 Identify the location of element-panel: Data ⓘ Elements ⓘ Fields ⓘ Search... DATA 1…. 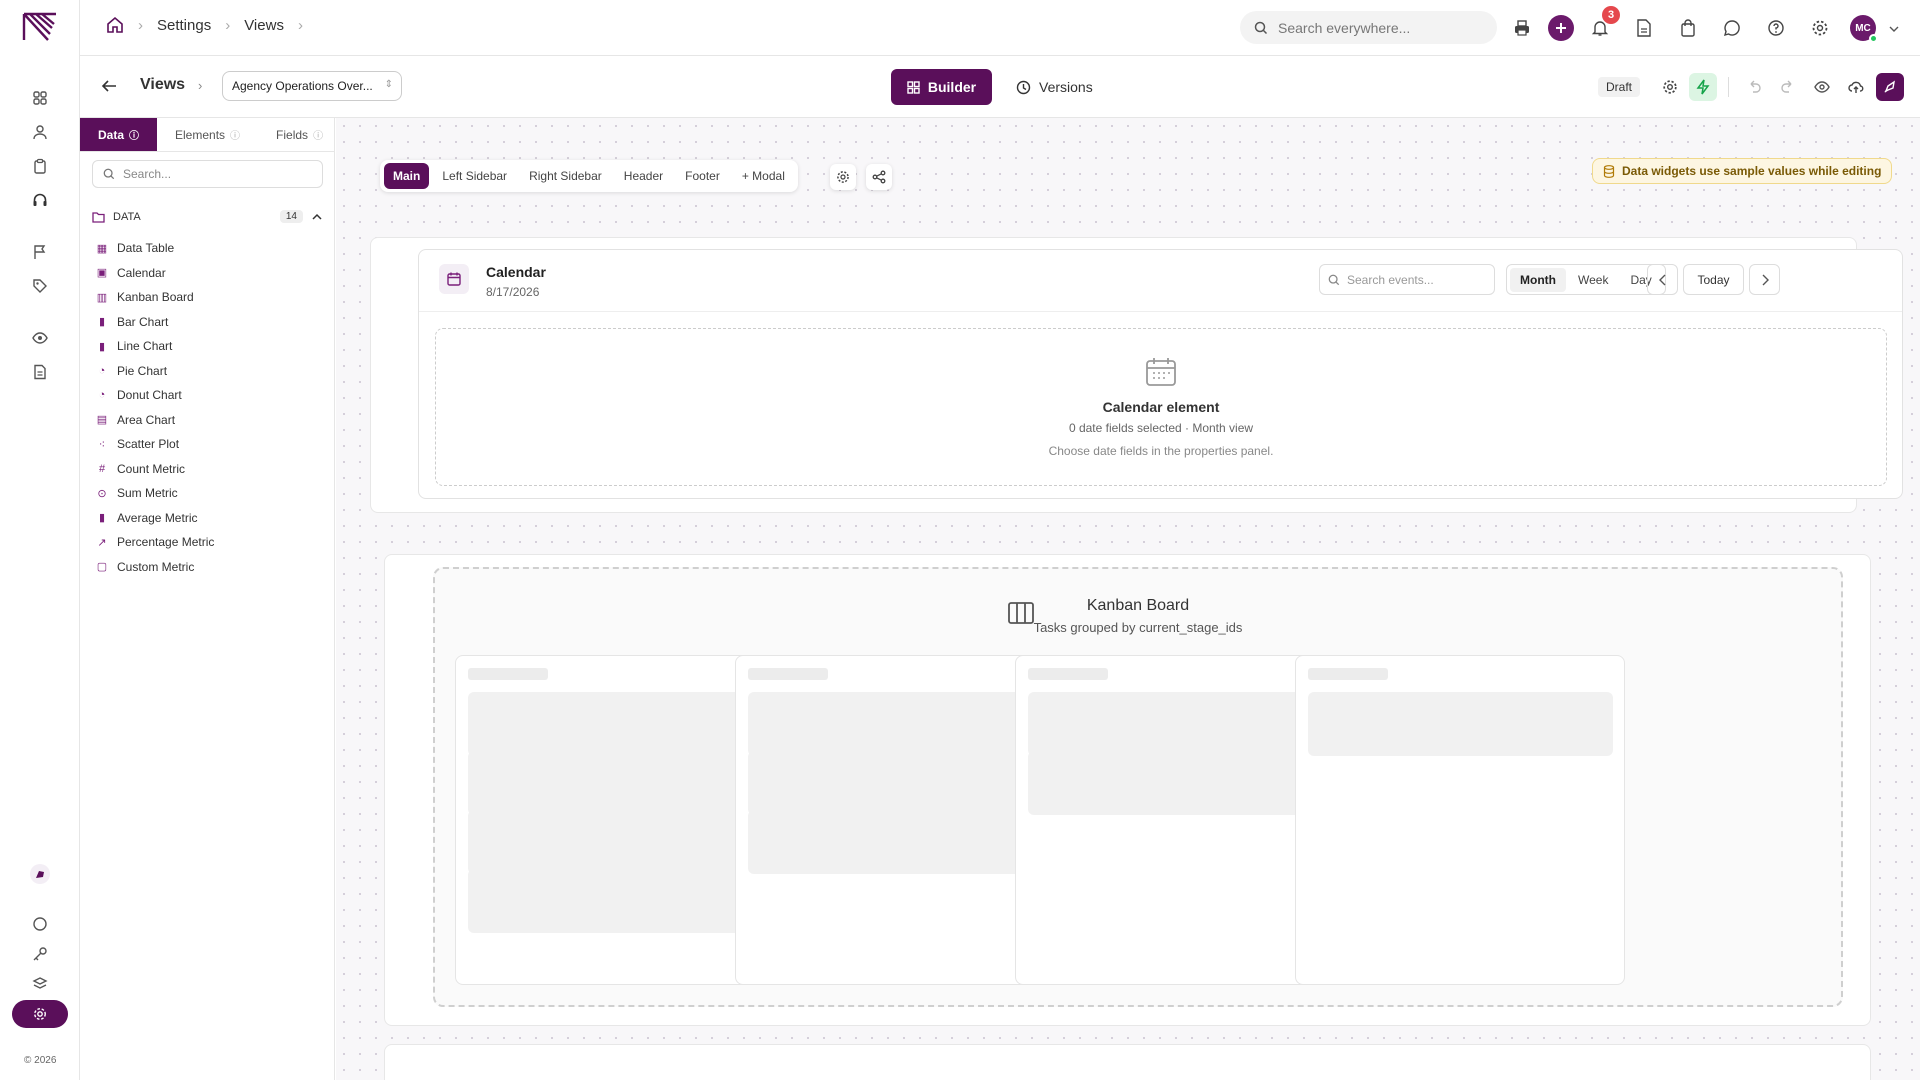
(207, 599).